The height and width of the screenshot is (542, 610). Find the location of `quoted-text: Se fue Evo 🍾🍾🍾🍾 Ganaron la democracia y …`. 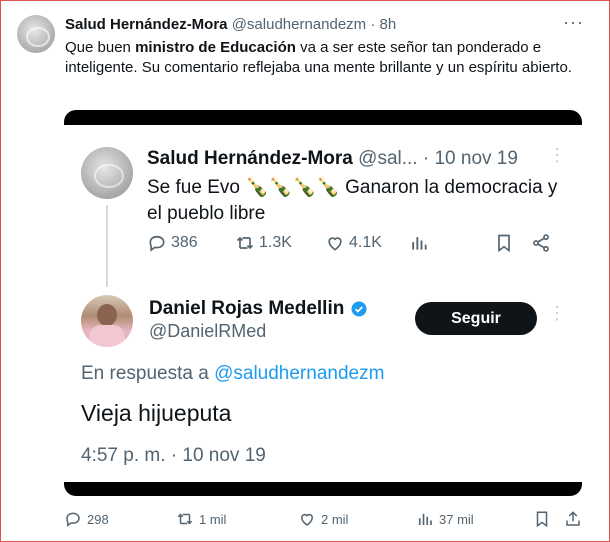

quoted-text: Se fue Evo 🍾🍾🍾🍾 Ganaron la democracia y … is located at coordinates (352, 200).